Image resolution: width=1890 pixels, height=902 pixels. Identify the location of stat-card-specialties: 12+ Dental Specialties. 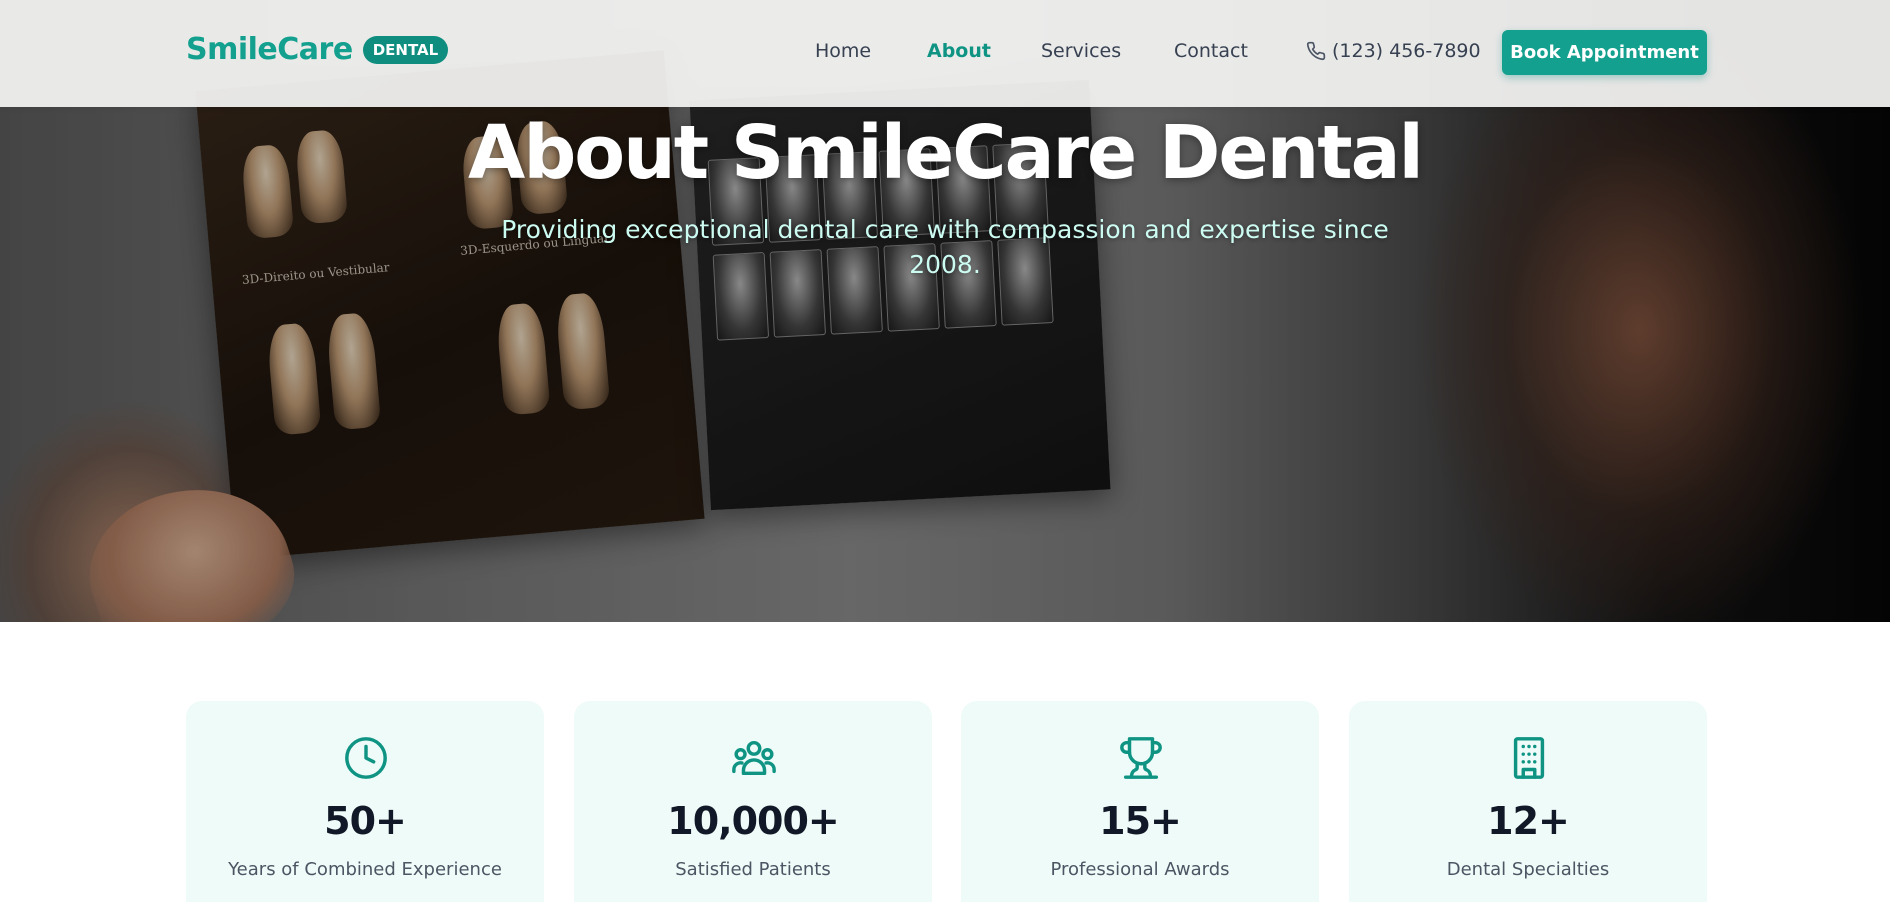
(1528, 801).